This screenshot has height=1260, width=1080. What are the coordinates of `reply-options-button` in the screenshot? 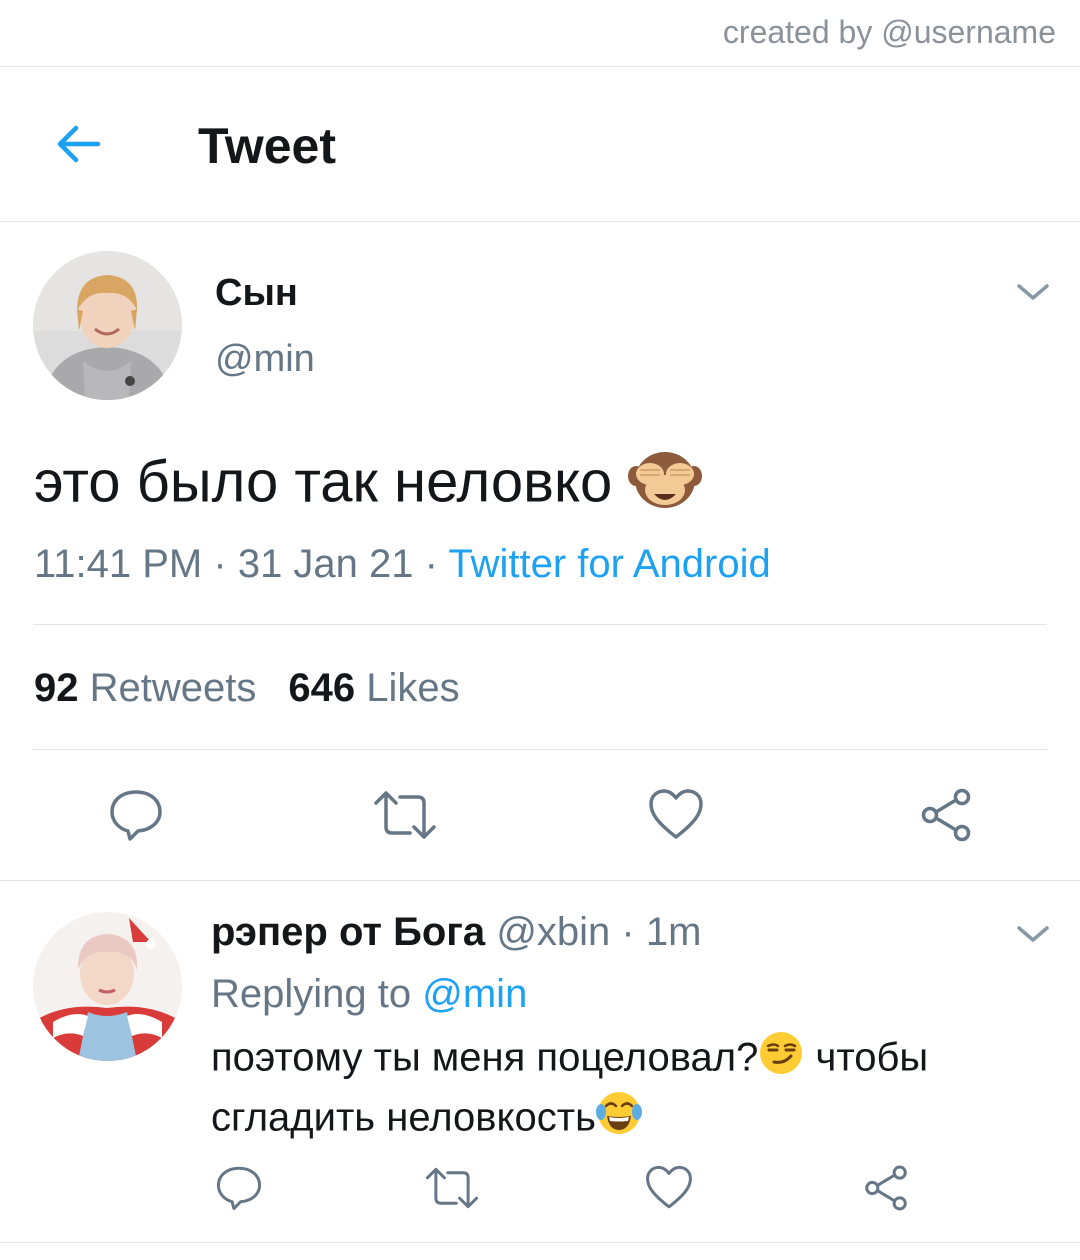 It's located at (1033, 934).